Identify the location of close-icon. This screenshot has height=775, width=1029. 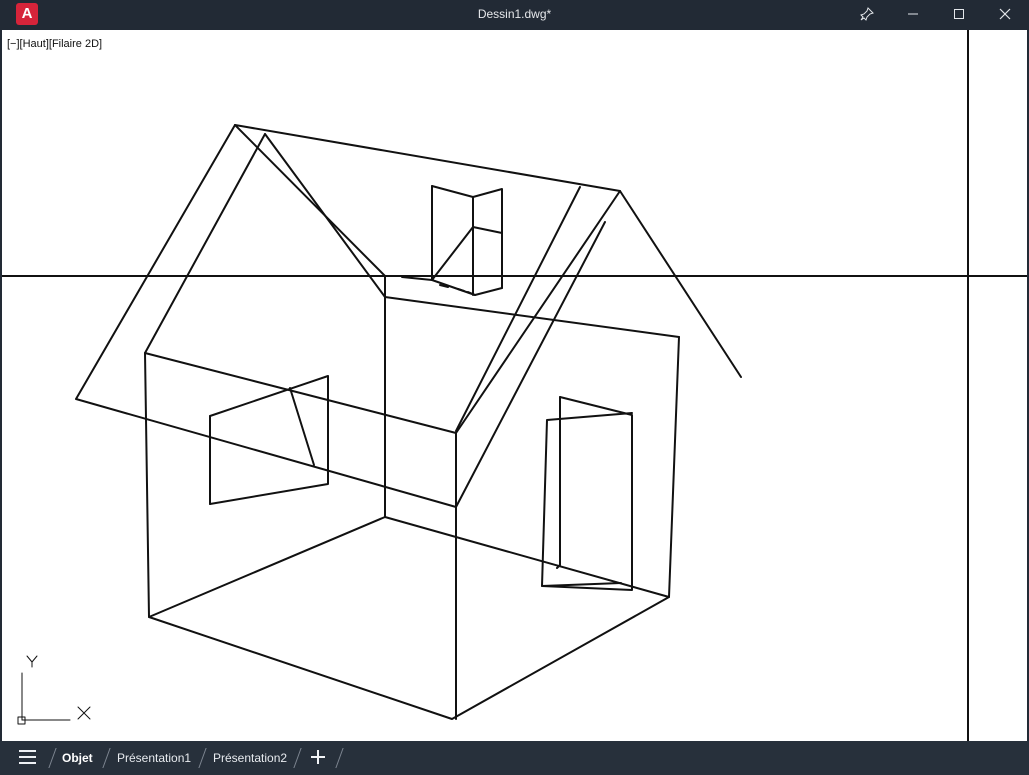
(1005, 14).